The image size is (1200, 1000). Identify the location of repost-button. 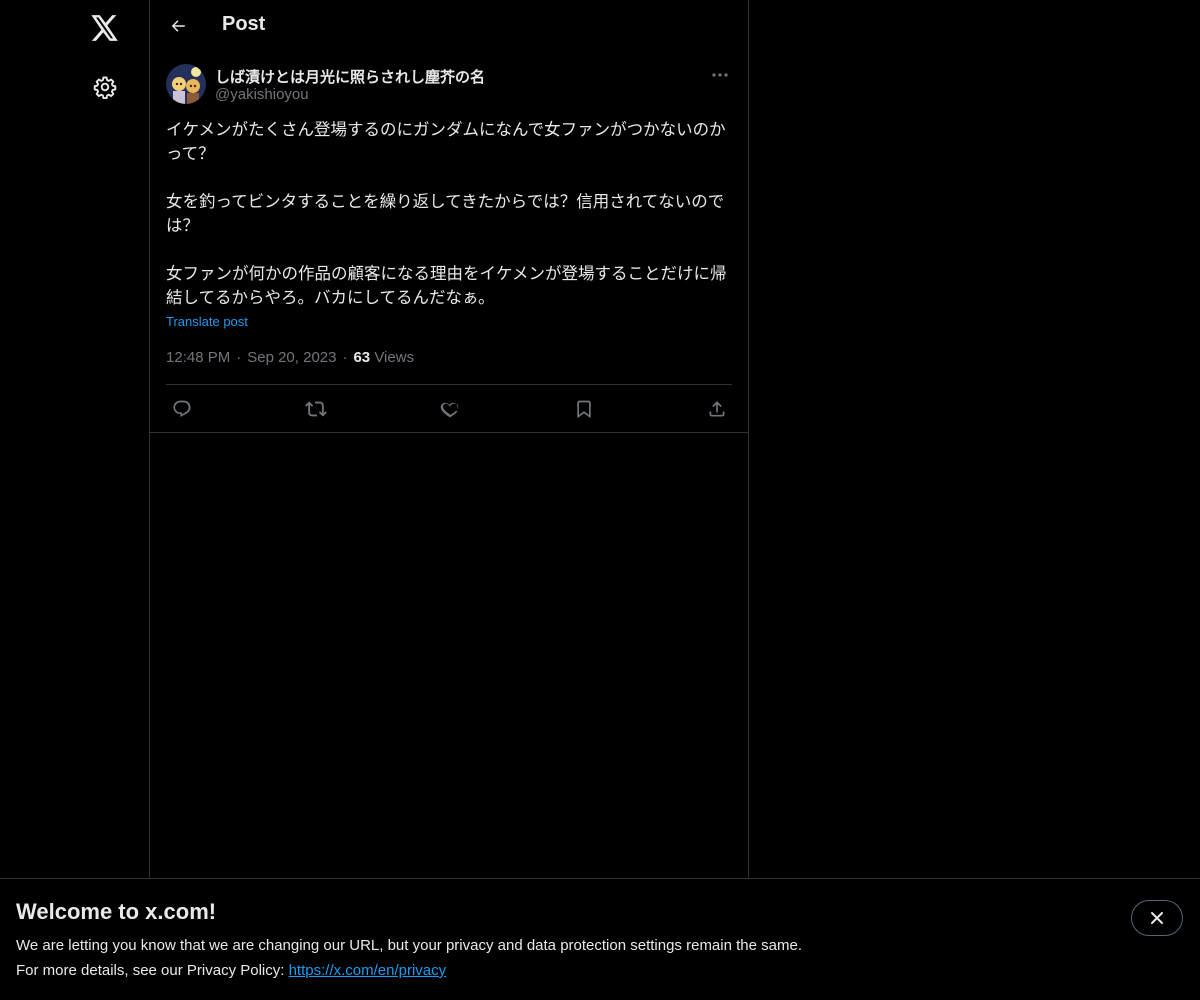
(316, 409).